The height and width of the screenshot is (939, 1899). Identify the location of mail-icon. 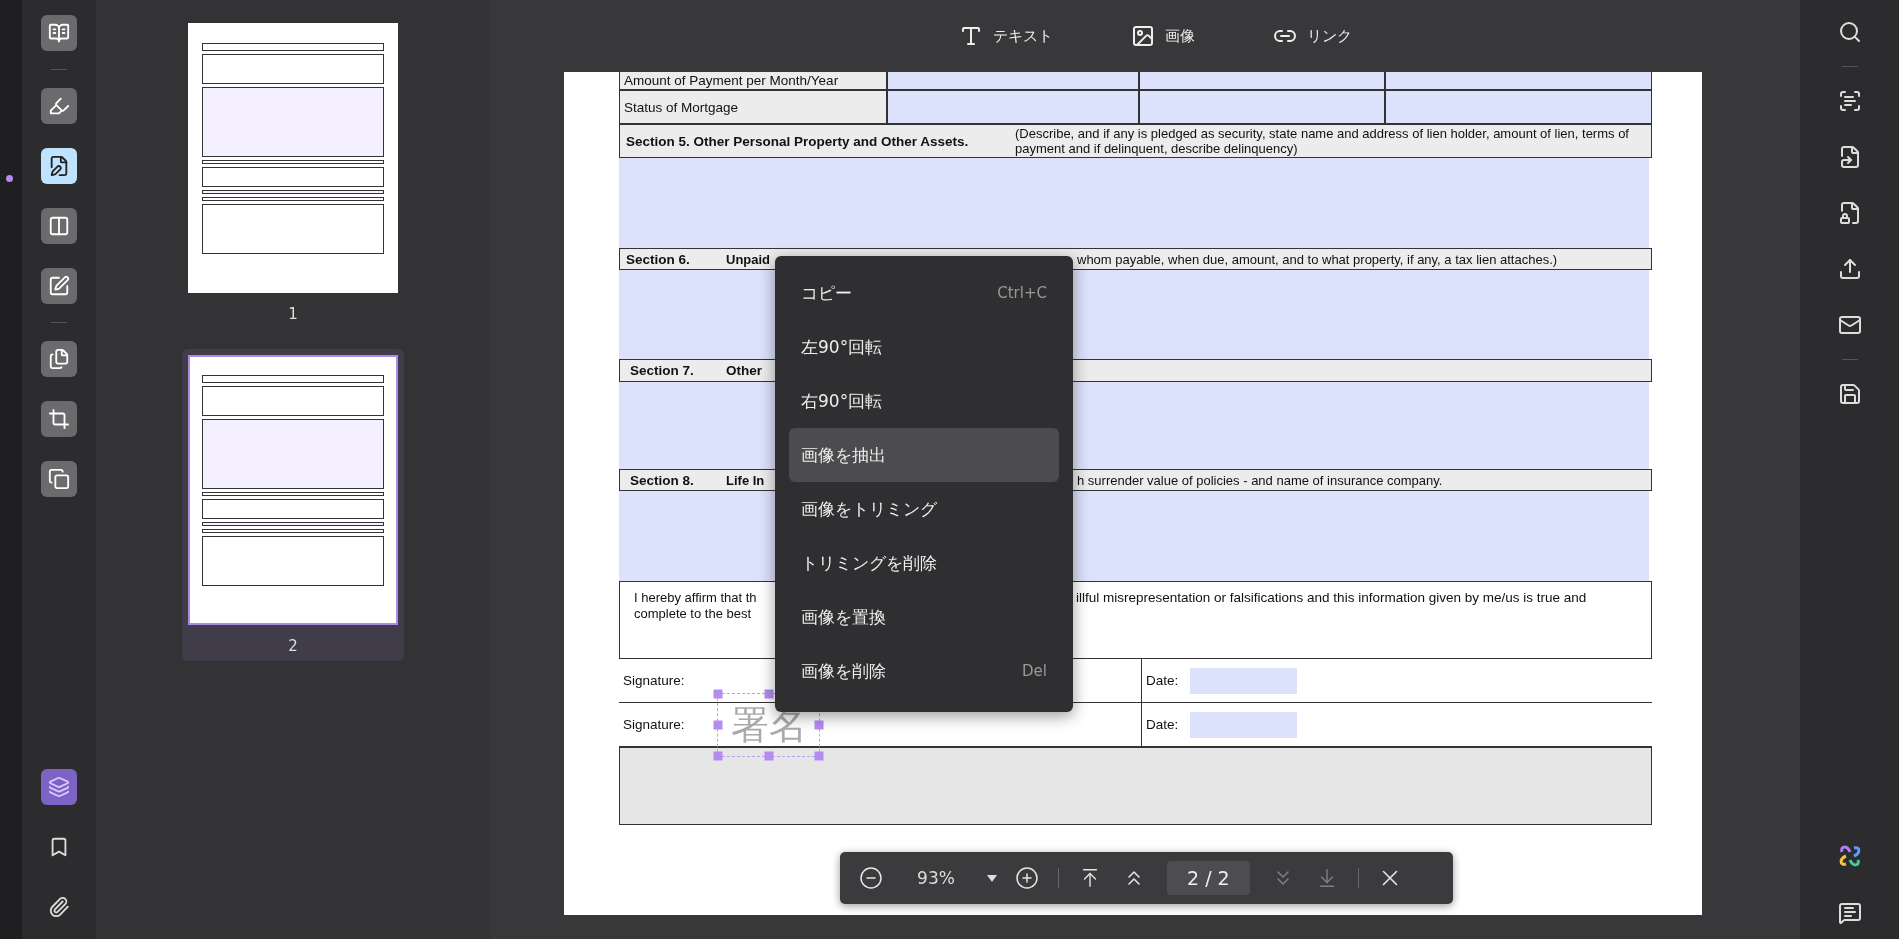
(1849, 325).